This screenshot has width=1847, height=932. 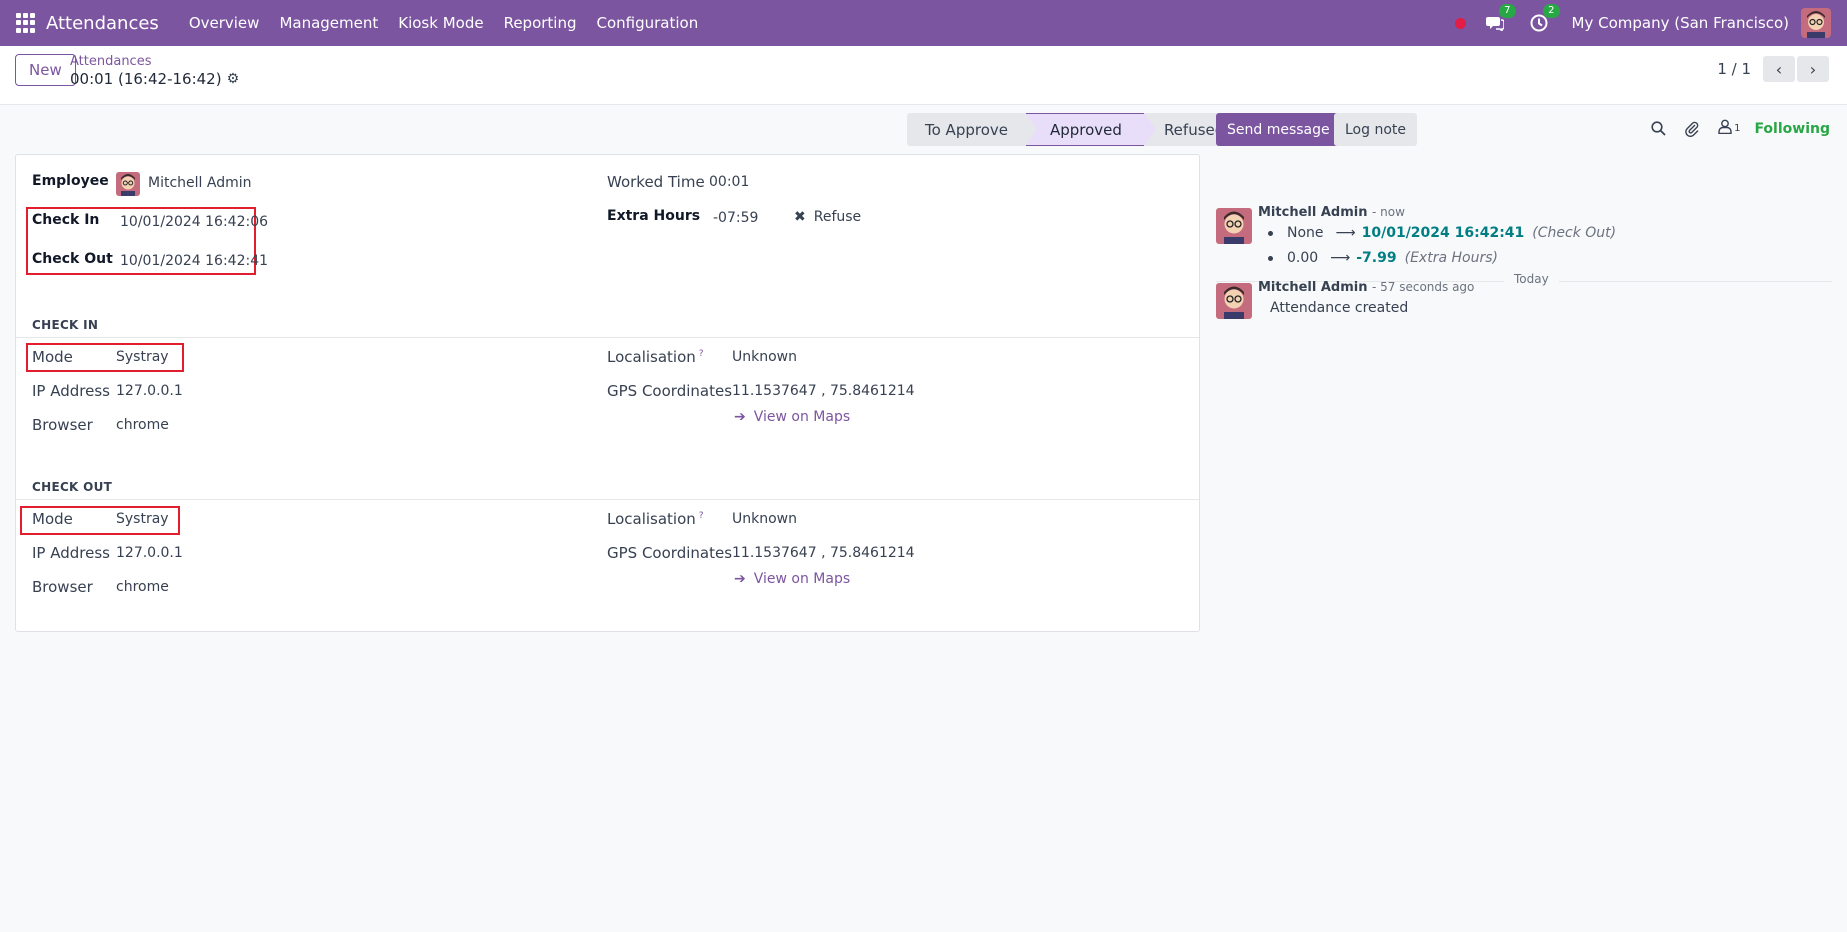 What do you see at coordinates (656, 182) in the screenshot?
I see `worked-time-label: Worked Time` at bounding box center [656, 182].